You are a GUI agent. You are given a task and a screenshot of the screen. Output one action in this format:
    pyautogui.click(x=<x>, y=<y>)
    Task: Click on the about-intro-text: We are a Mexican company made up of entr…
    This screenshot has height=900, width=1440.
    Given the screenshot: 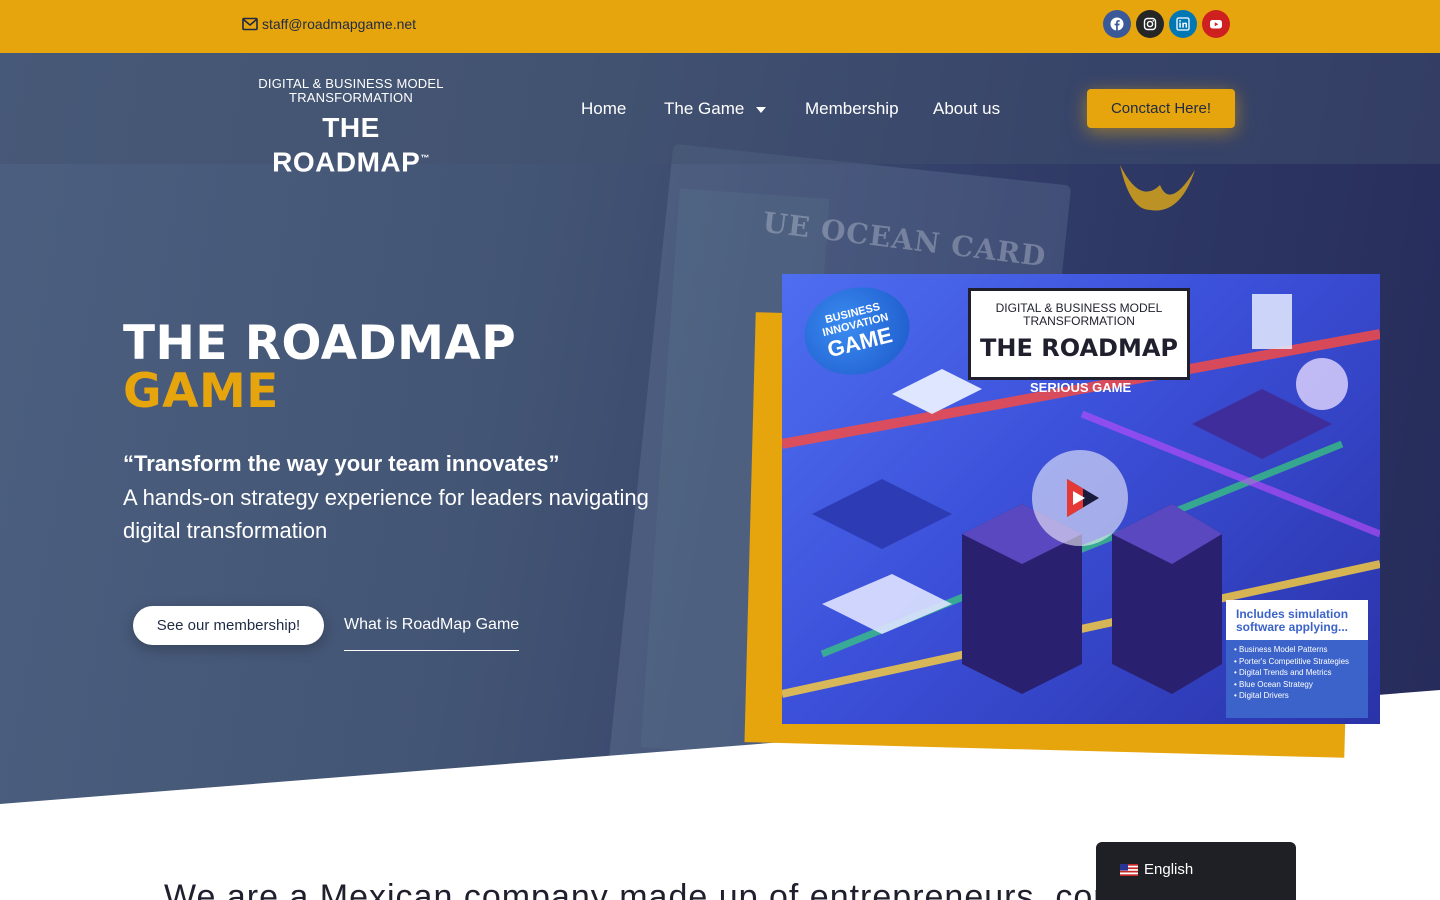 What is the action you would take?
    pyautogui.click(x=639, y=889)
    